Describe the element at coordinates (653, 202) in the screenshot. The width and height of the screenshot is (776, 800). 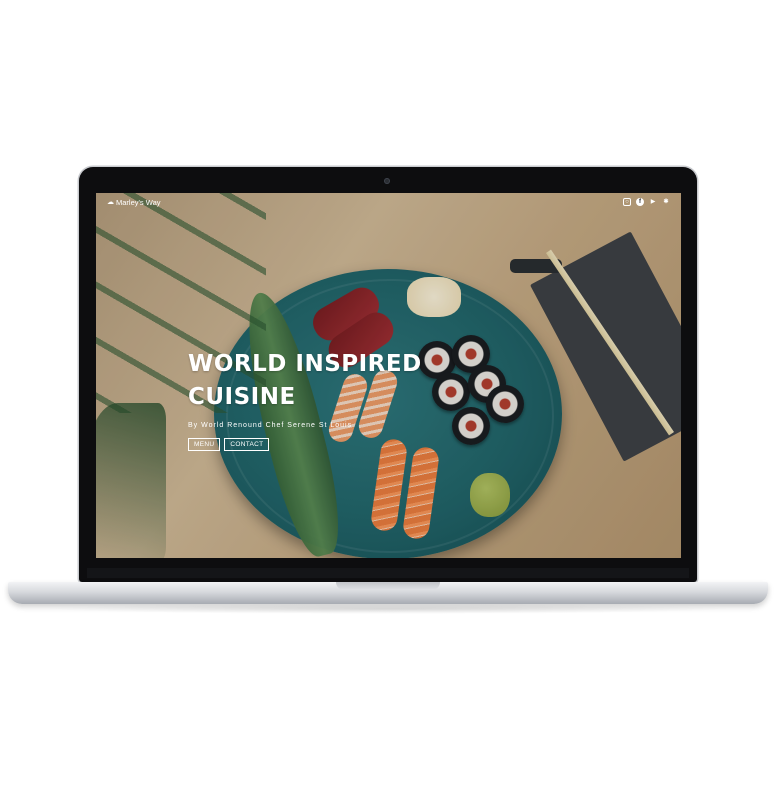
I see `twitter-icon: ▶` at that location.